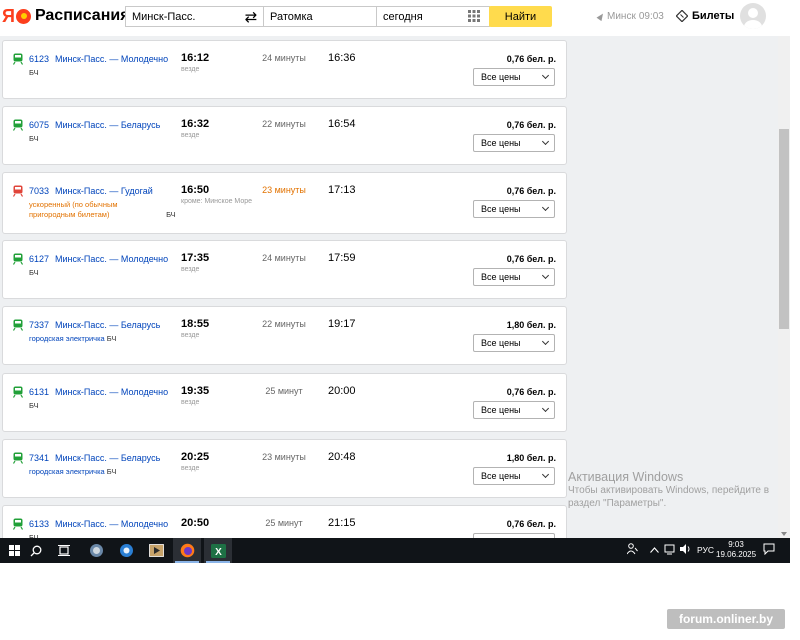 The width and height of the screenshot is (800, 640). I want to click on scroll-down-arrow-icon, so click(784, 534).